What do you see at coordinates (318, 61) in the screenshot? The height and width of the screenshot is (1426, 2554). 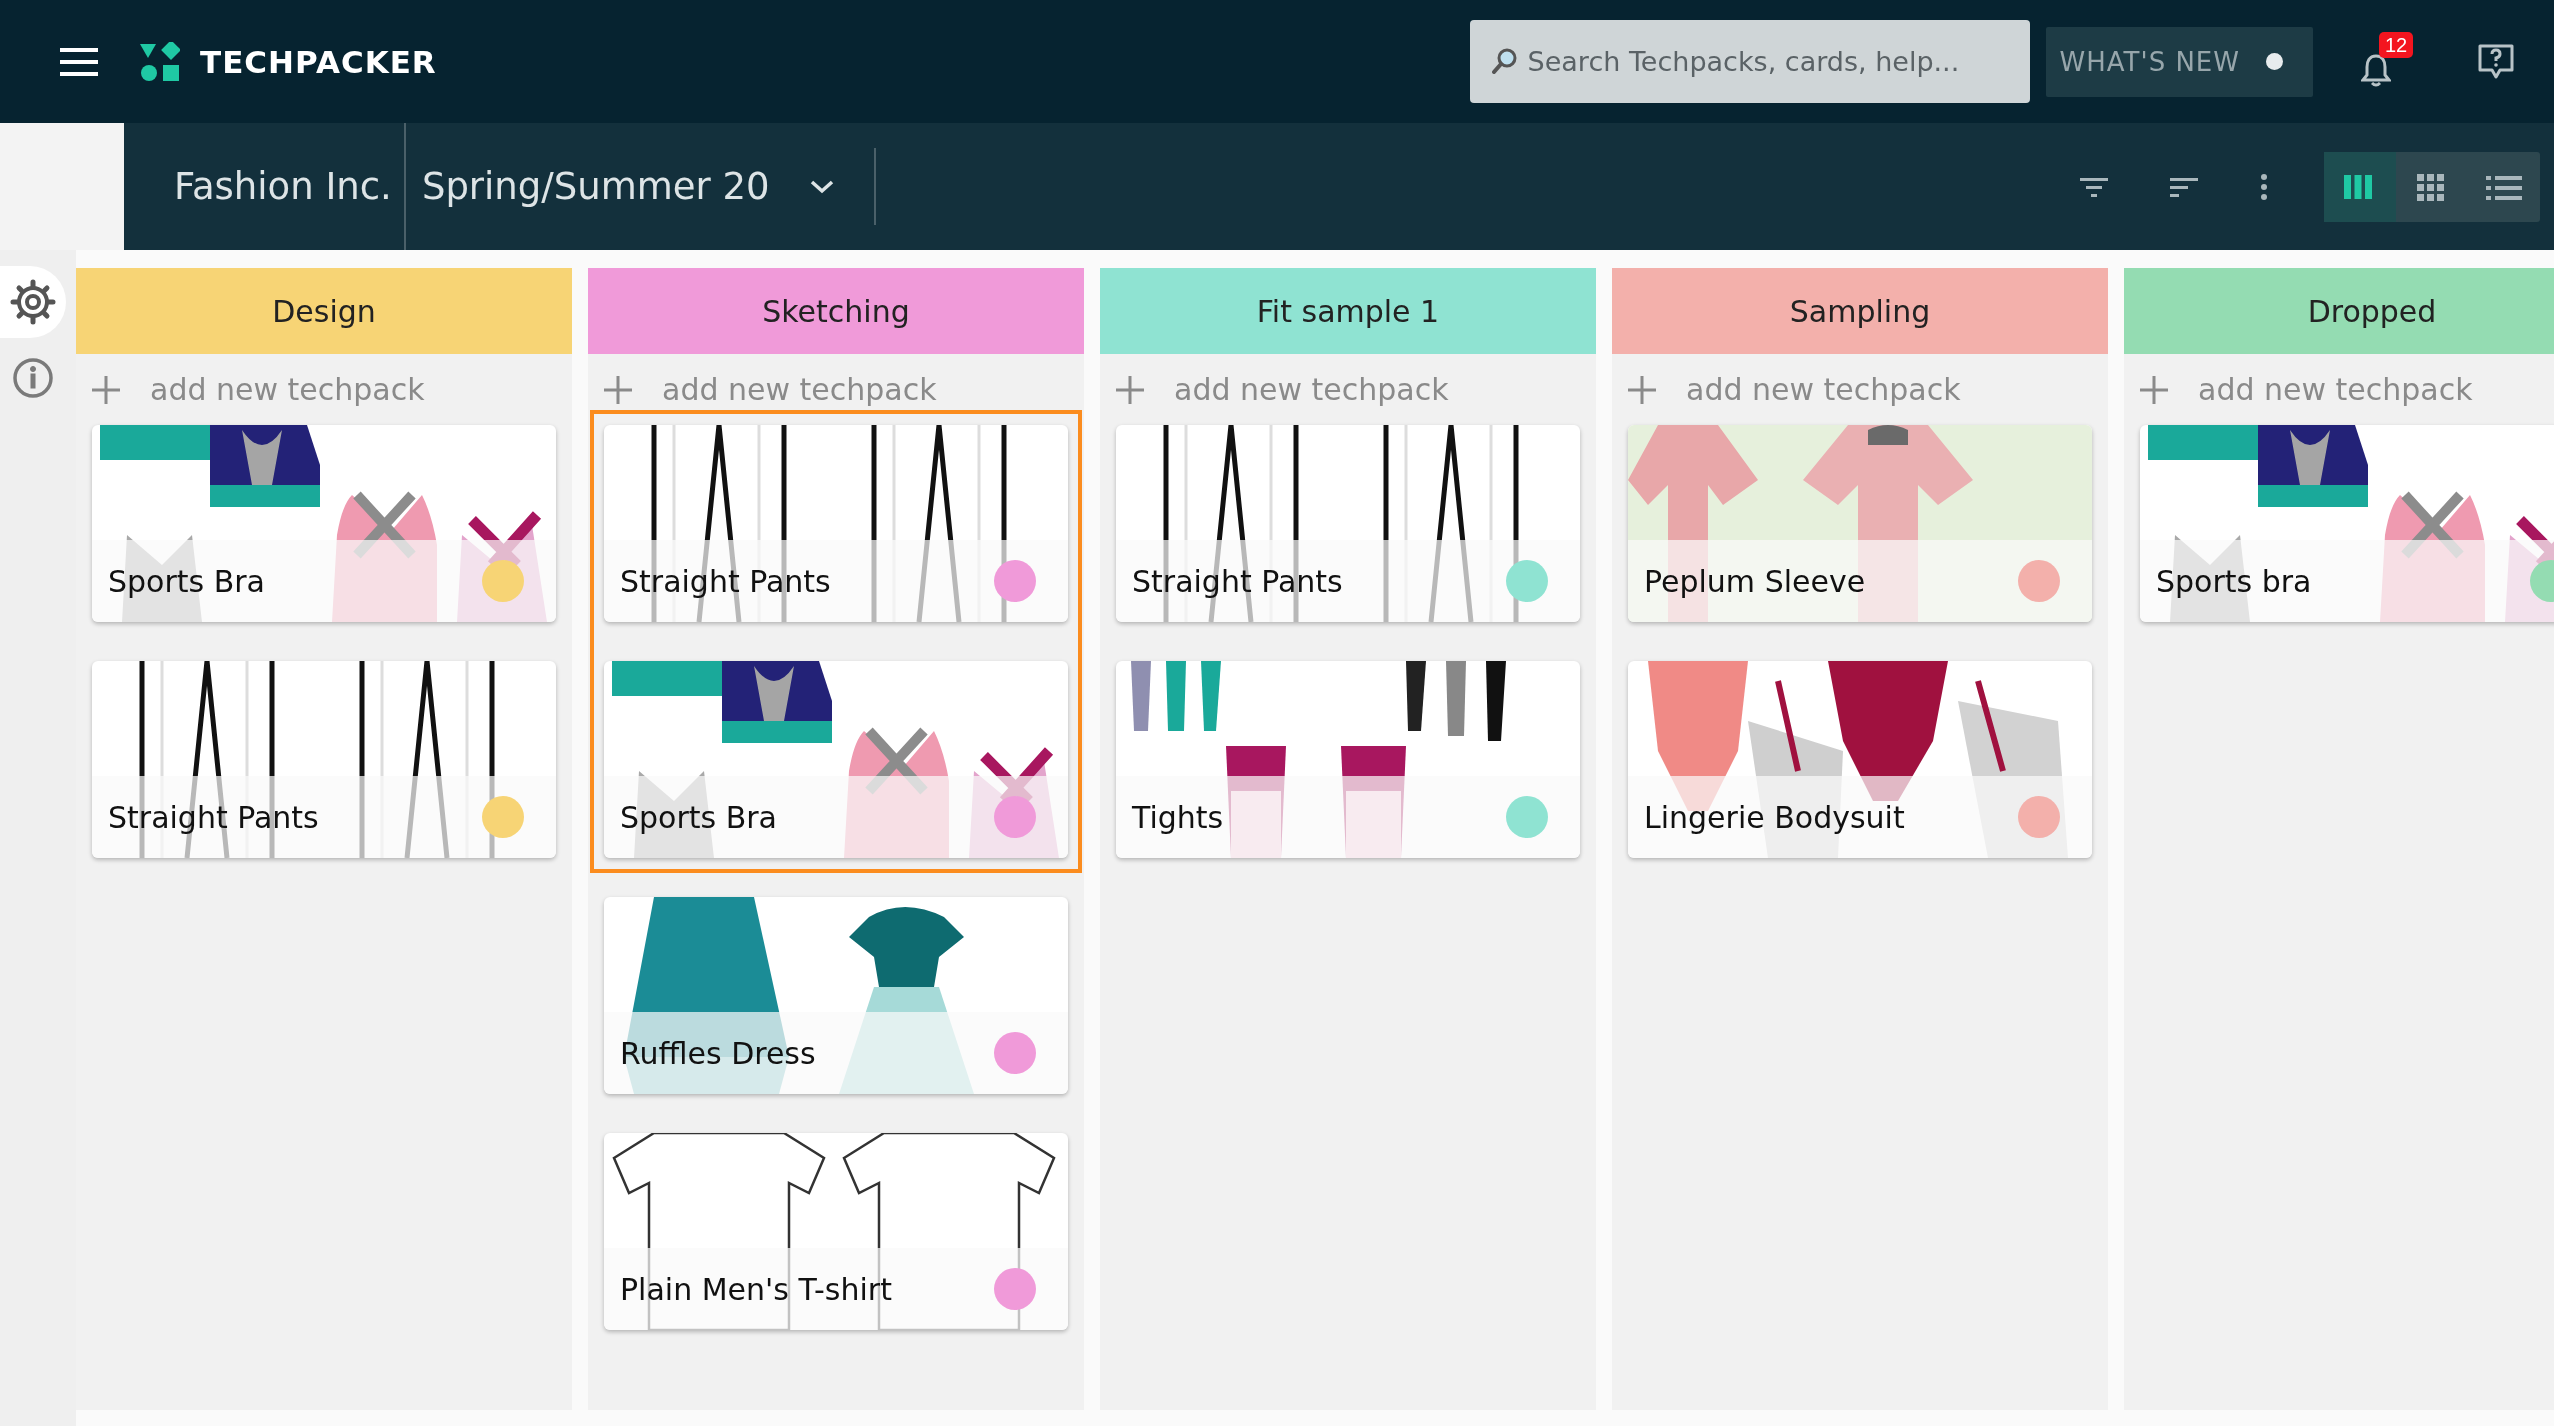 I see `logo-text: TECHPACKER` at bounding box center [318, 61].